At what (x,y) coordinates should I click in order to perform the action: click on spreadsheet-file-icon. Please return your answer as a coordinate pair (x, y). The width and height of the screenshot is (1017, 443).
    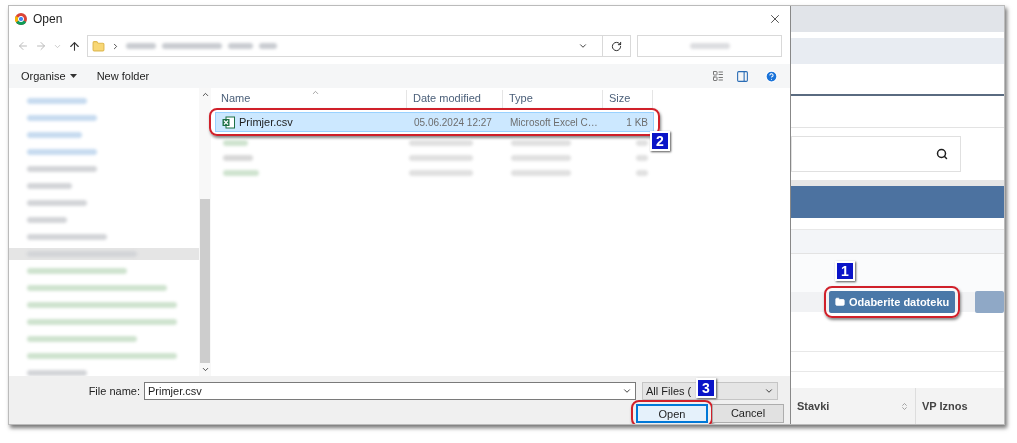
    Looking at the image, I should click on (228, 122).